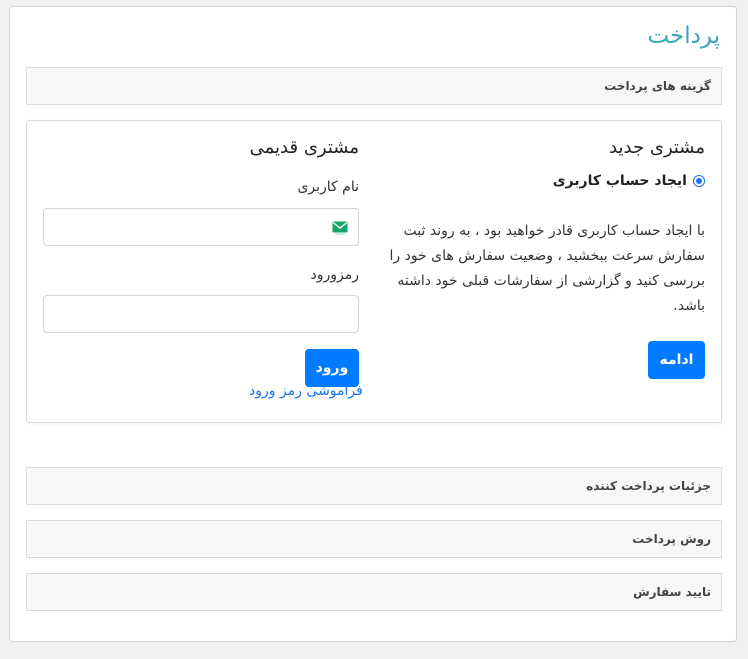 This screenshot has height=659, width=748. I want to click on create-account-radio, so click(699, 181).